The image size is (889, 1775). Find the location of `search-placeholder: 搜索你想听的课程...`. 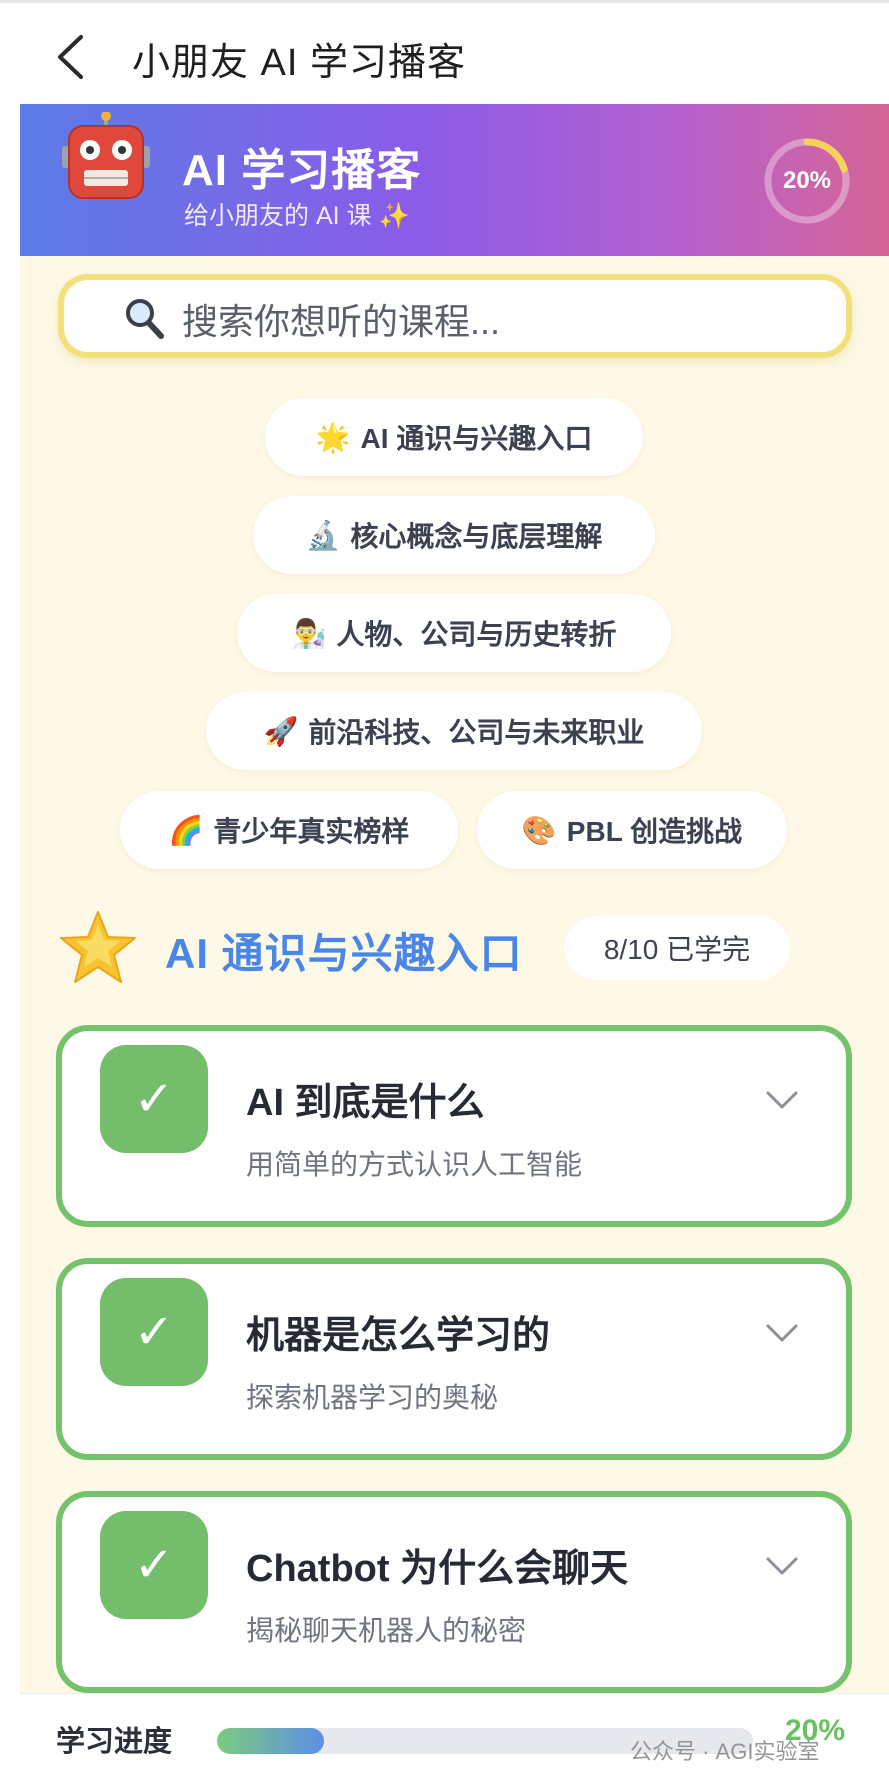

search-placeholder: 搜索你想听的课程... is located at coordinates (341, 321).